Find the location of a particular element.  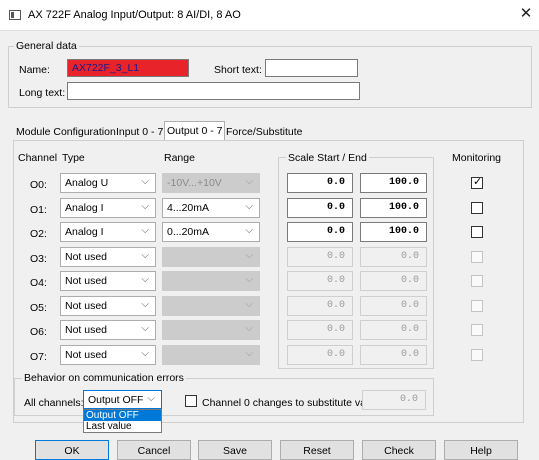

close-icon: ✕ is located at coordinates (526, 14).